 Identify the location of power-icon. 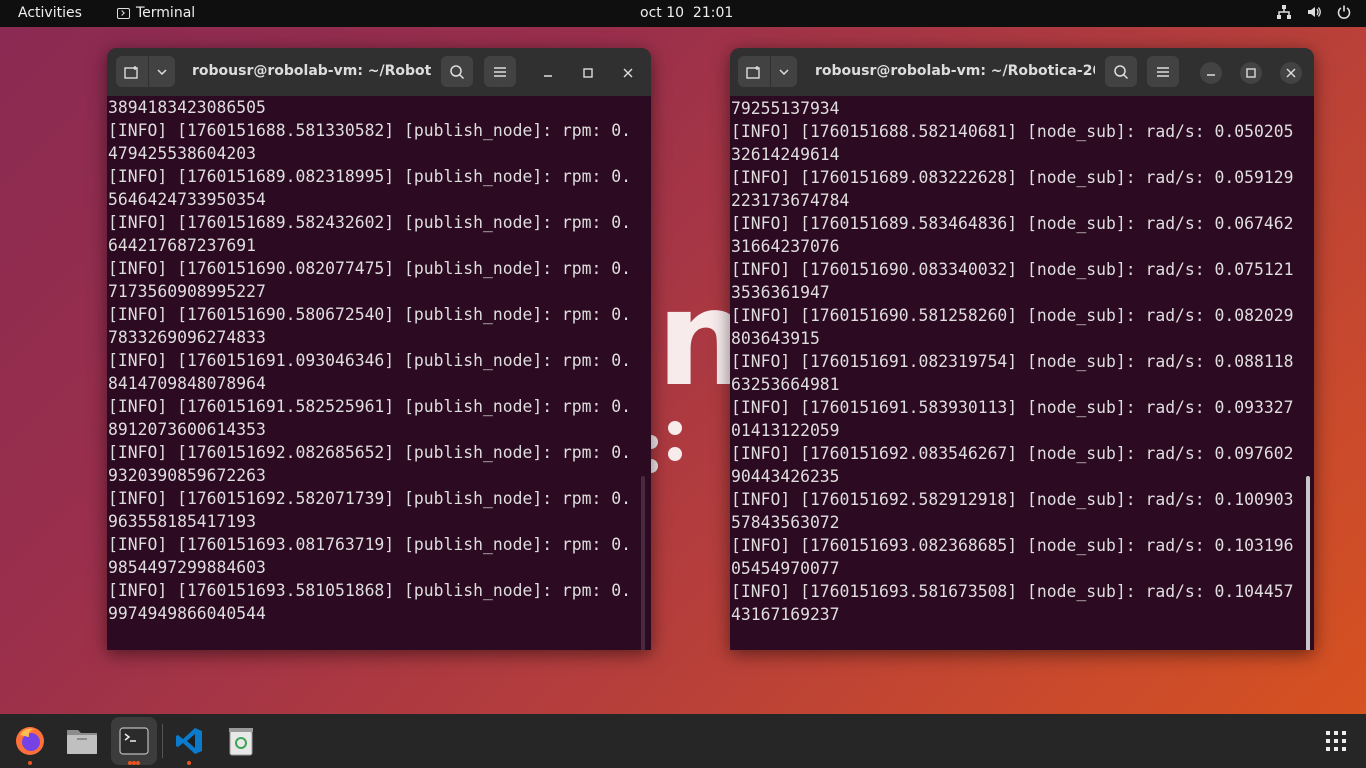
(1344, 12).